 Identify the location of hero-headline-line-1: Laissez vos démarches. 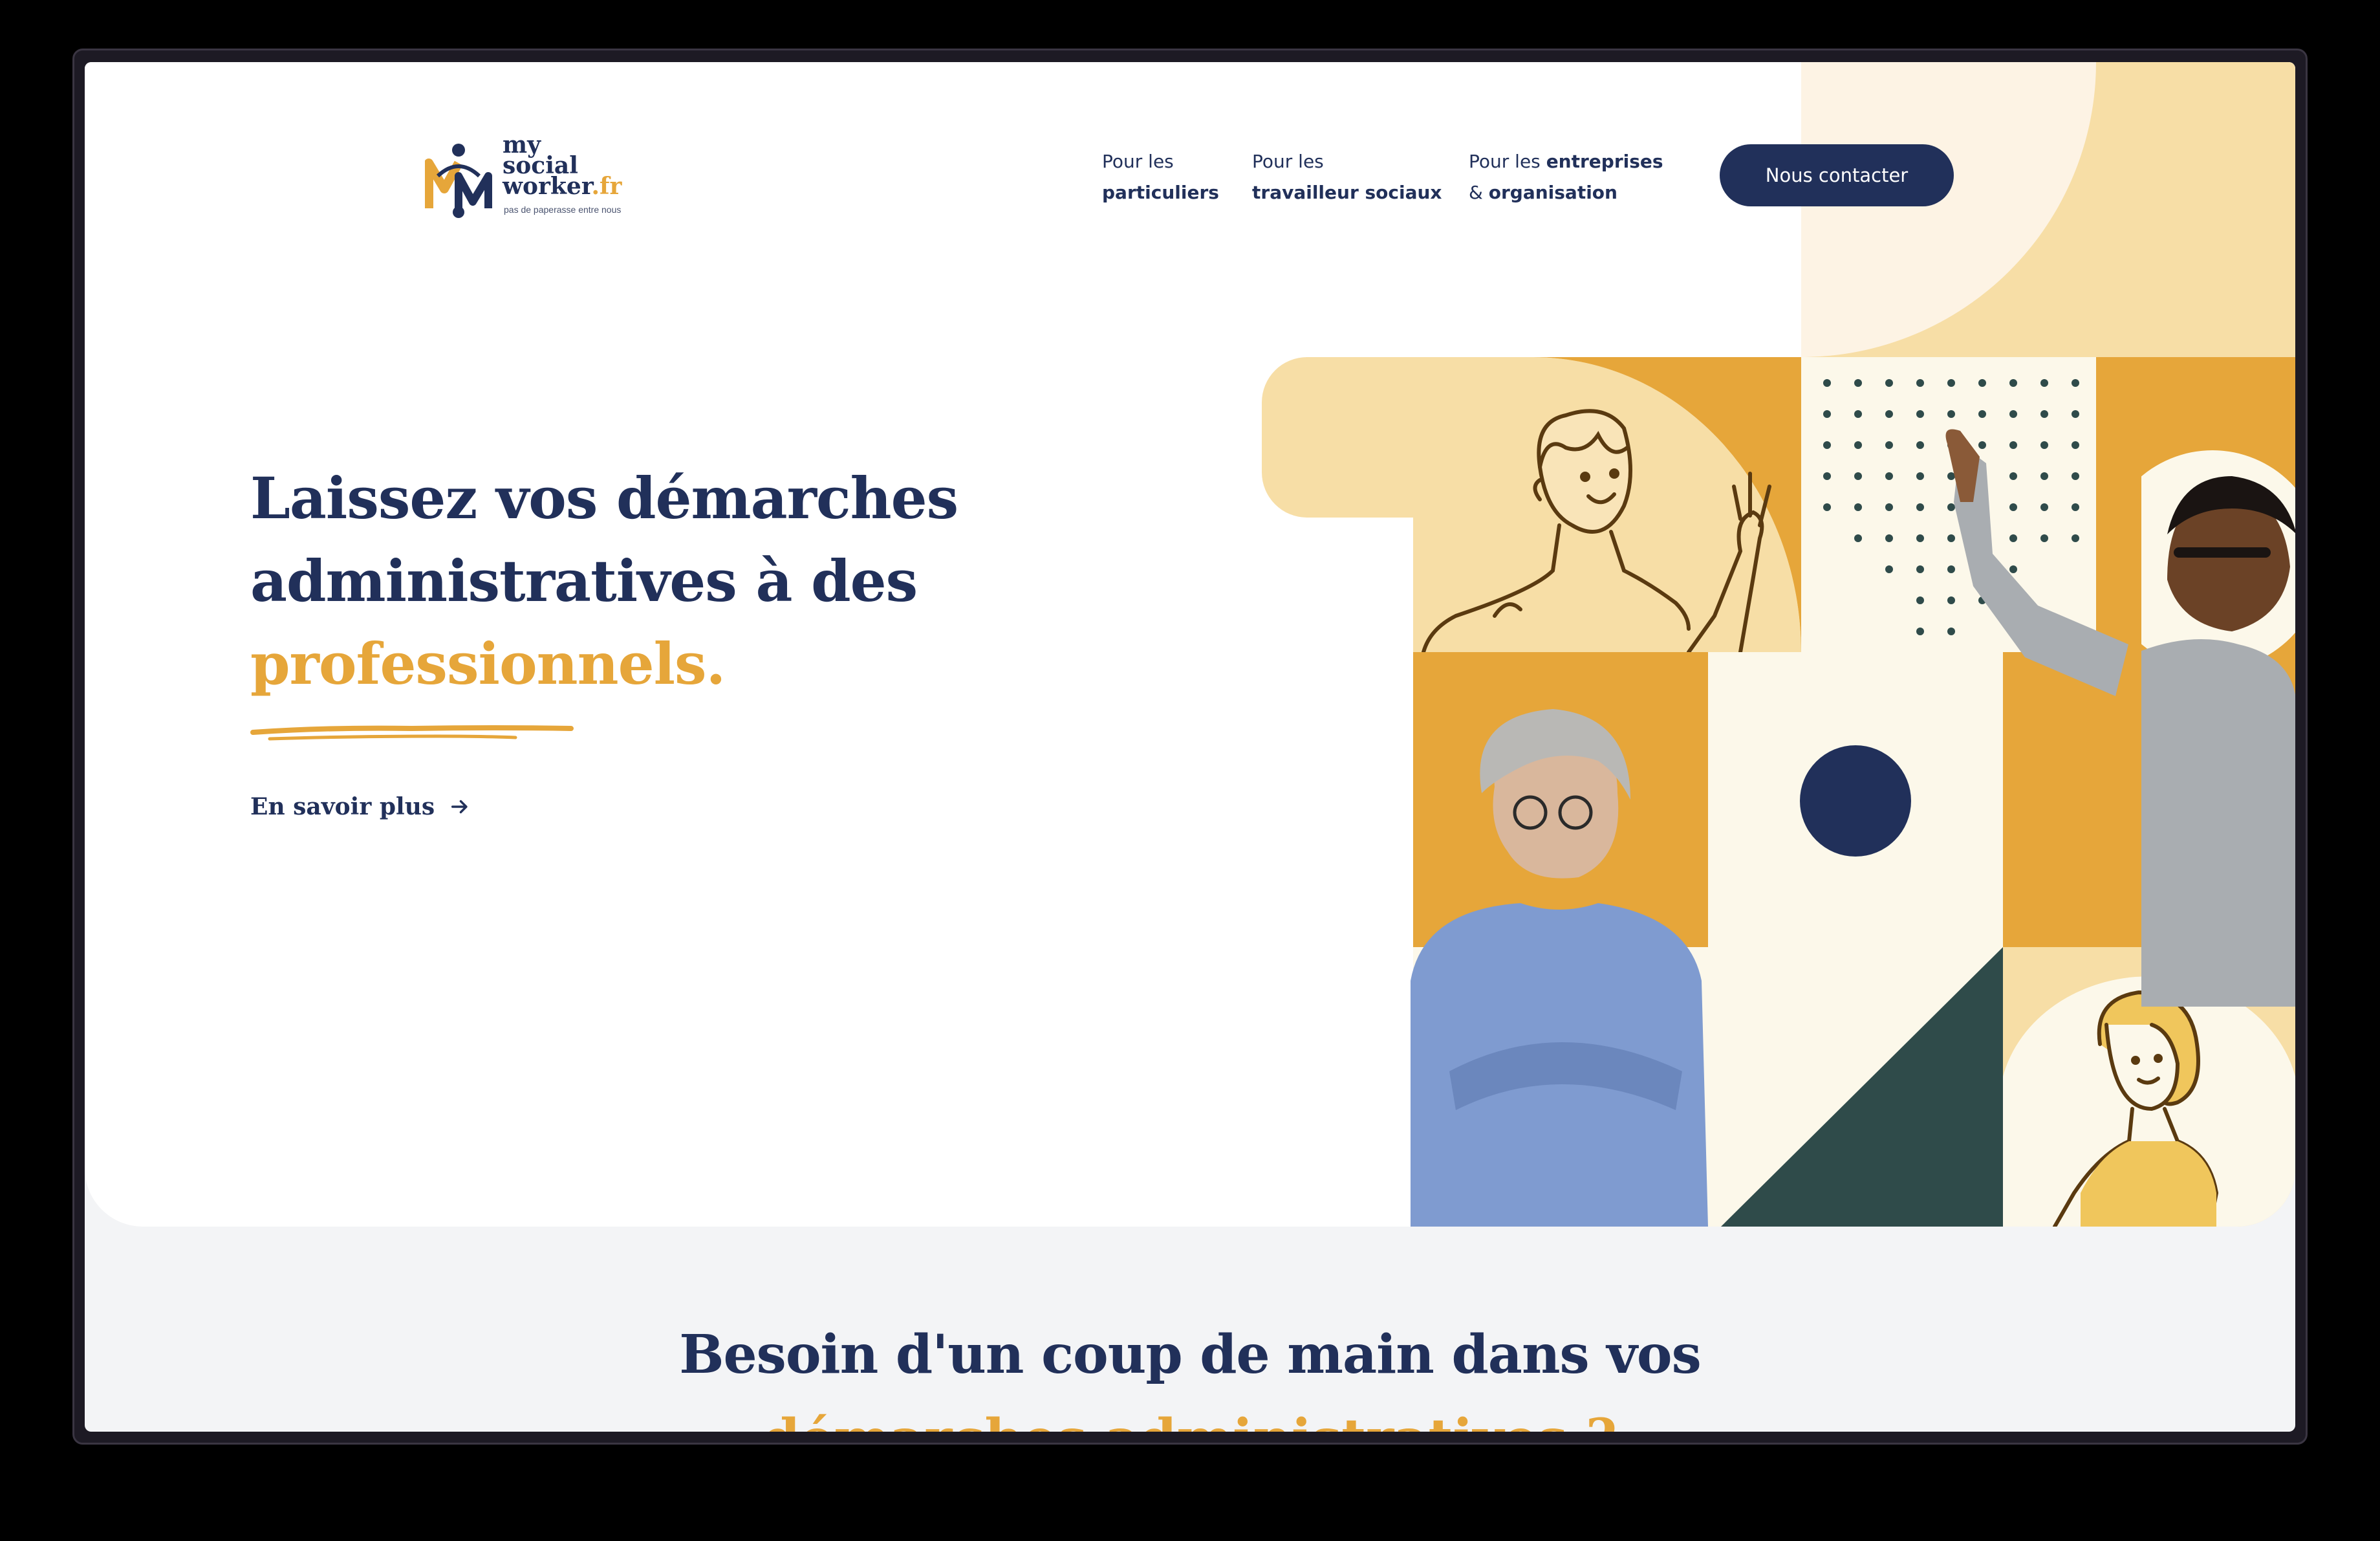
(604, 498).